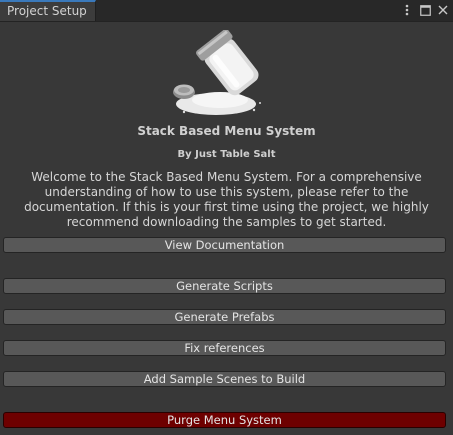 The width and height of the screenshot is (453, 435). Describe the element at coordinates (407, 10) in the screenshot. I see `more-vert-icon` at that location.